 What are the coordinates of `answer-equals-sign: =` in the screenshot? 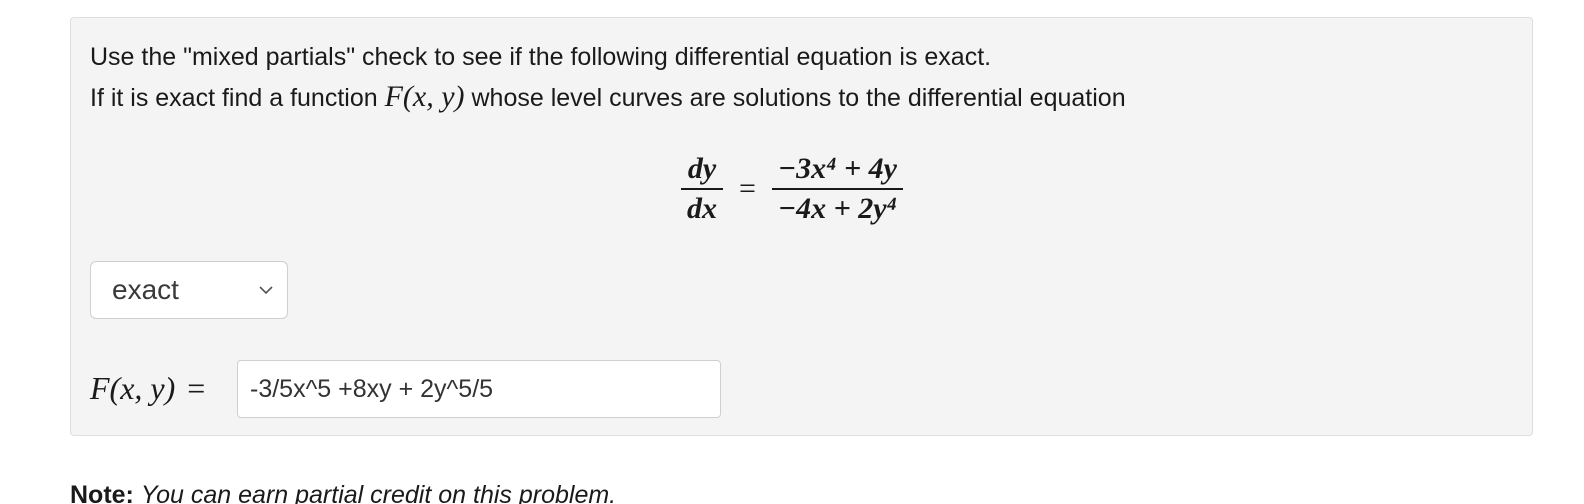 It's located at (196, 388).